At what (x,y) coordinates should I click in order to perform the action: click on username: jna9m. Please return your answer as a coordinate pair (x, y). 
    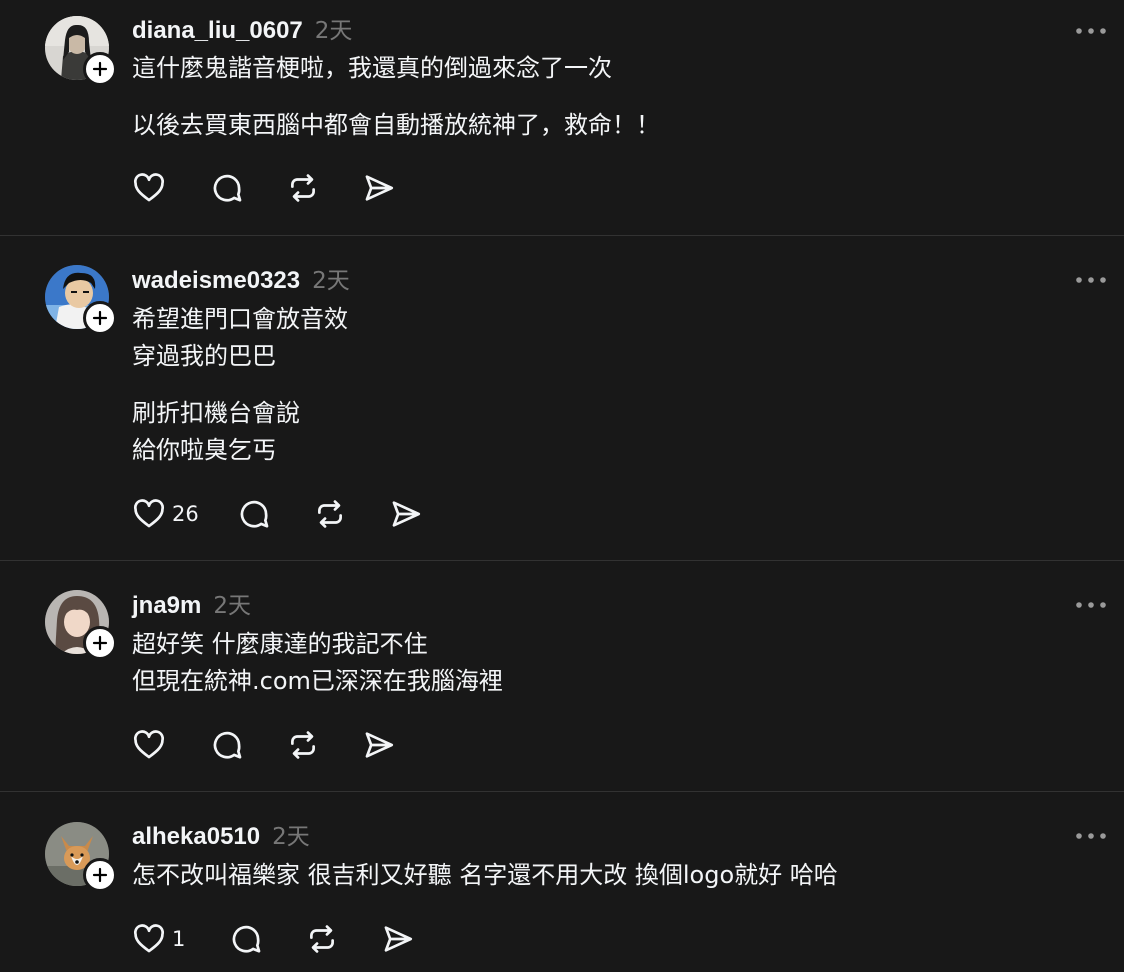
    Looking at the image, I should click on (166, 606).